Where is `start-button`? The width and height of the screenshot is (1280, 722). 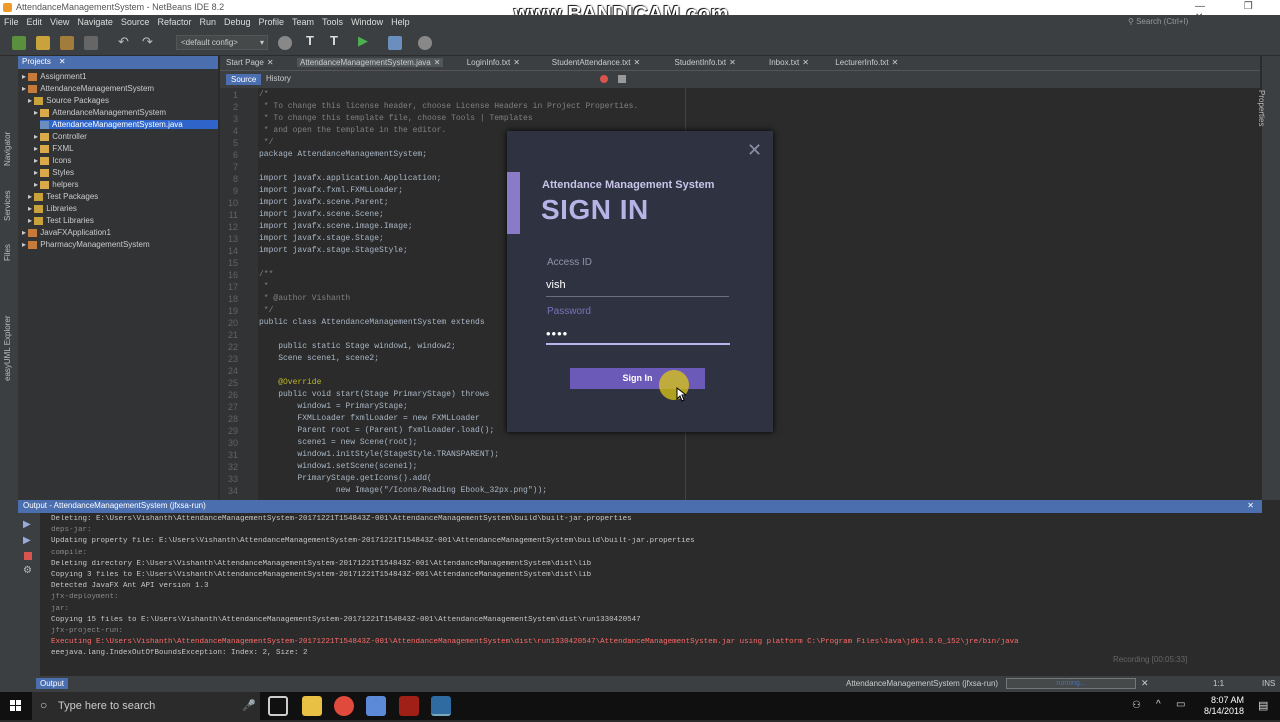
start-button is located at coordinates (16, 706).